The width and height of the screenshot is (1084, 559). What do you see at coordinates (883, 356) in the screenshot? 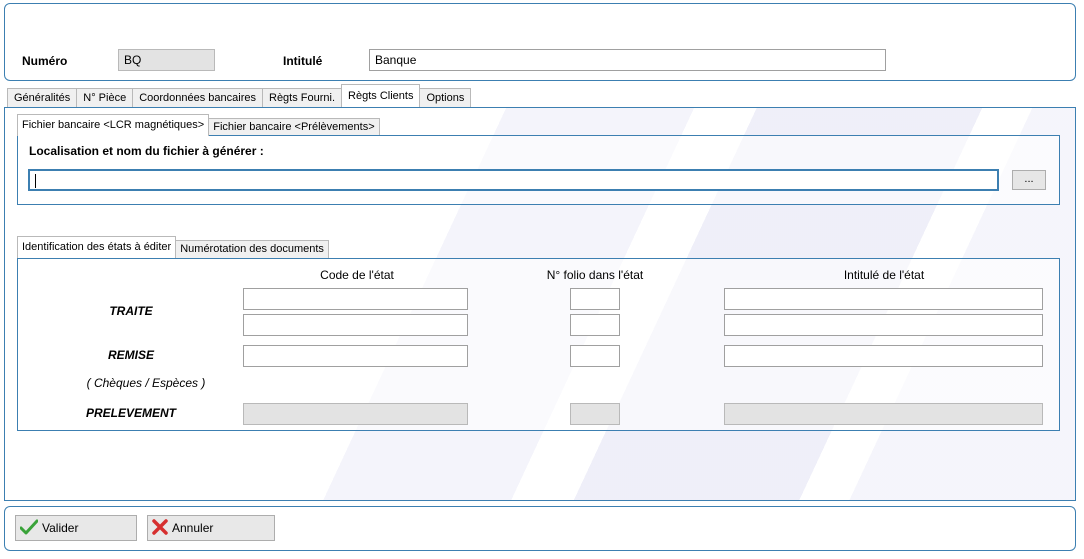
I see `remise-intitule` at bounding box center [883, 356].